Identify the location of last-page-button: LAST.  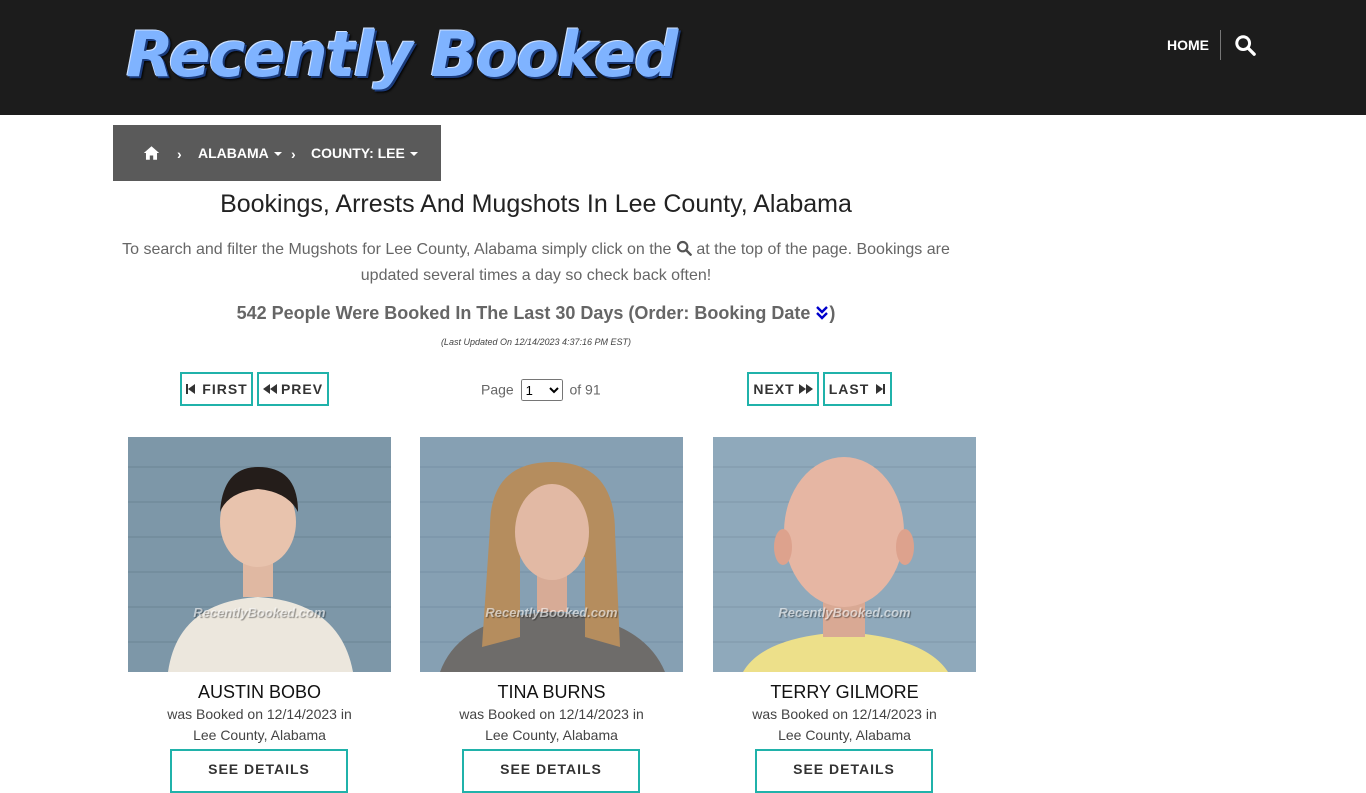
(857, 389).